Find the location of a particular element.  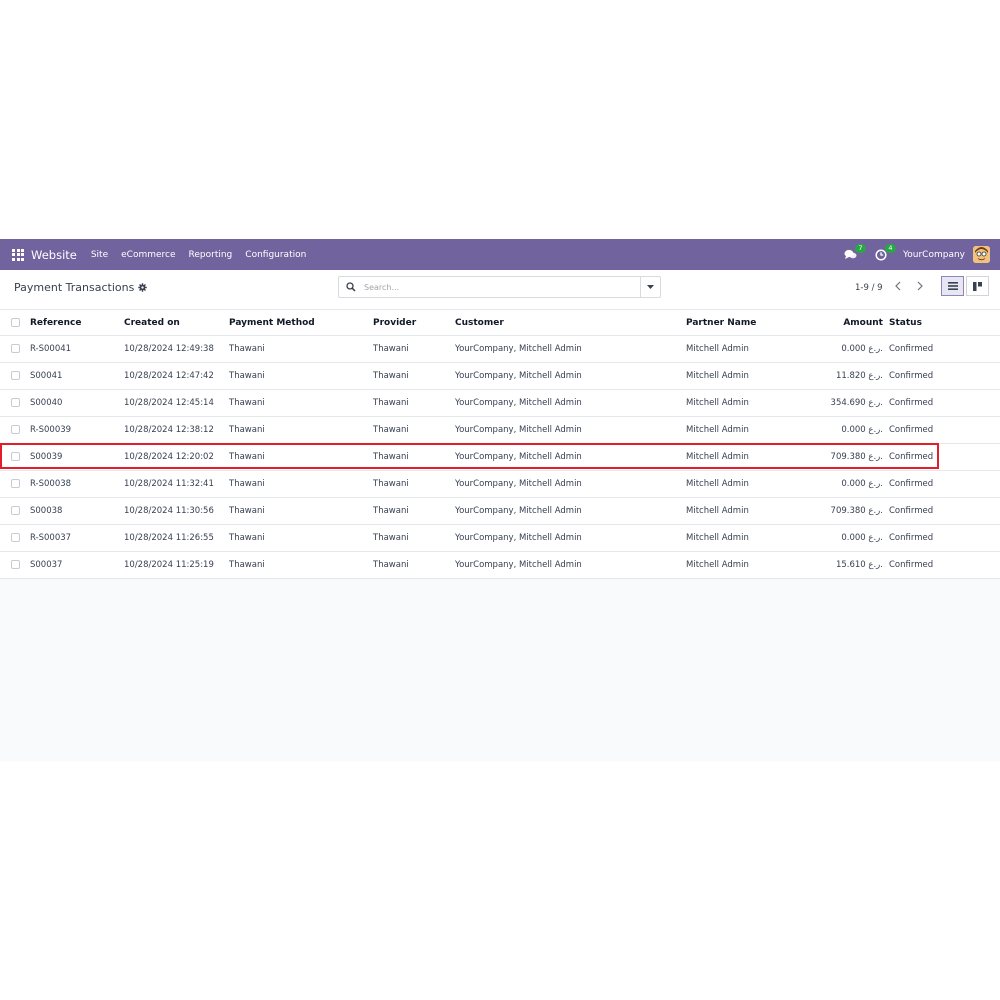

cell-created-on: 10/28/2024 12:49:38 is located at coordinates (176, 349).